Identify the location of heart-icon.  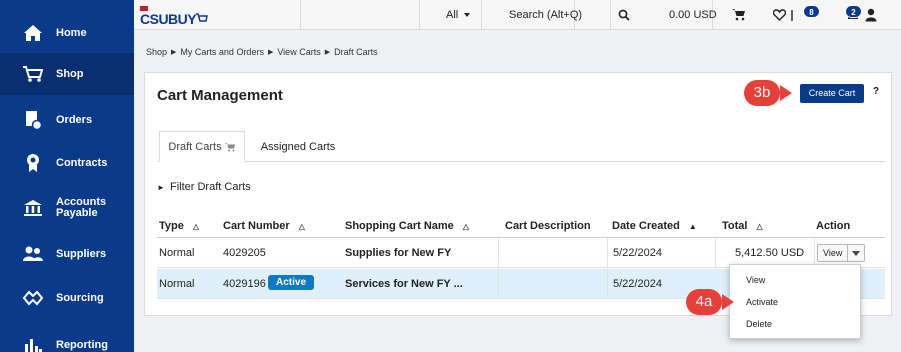
(779, 16).